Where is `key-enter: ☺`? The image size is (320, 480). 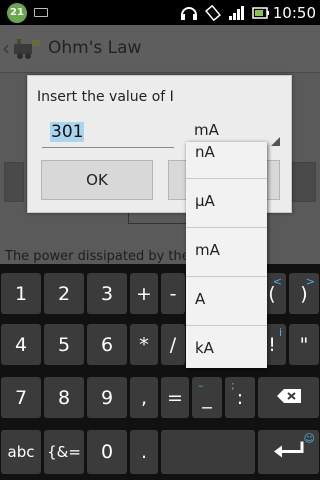
key-enter: ☺ is located at coordinates (288, 452).